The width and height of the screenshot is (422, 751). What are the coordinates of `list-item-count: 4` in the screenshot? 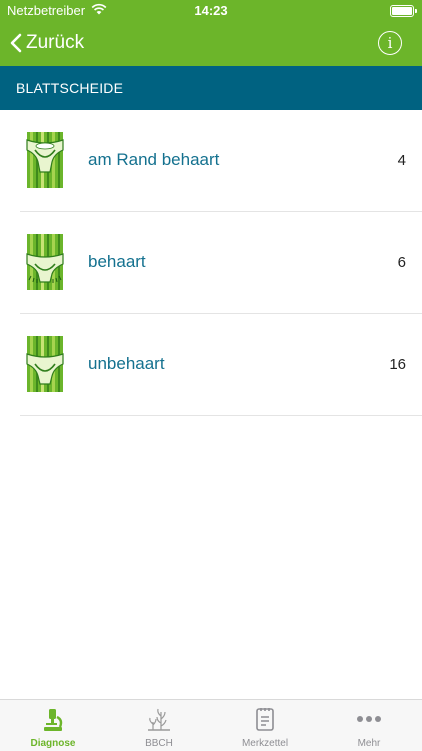 It's located at (401, 160).